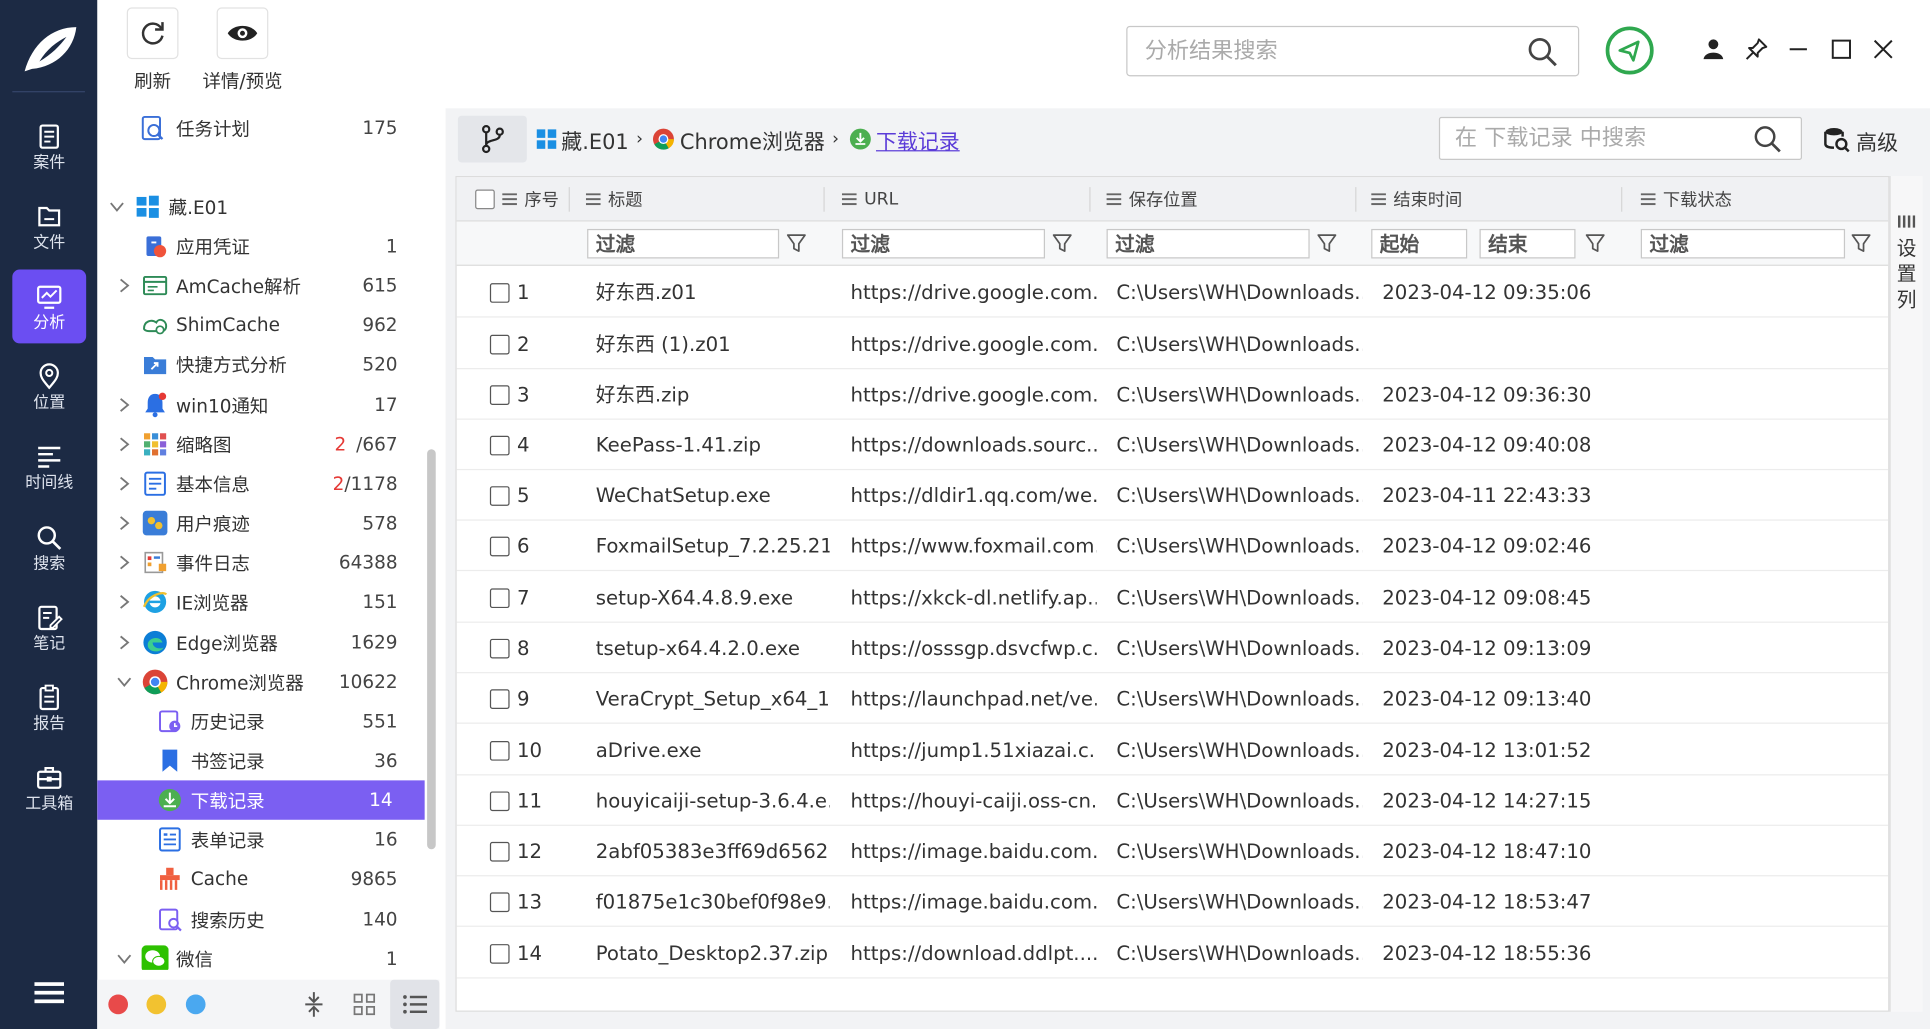 This screenshot has width=1930, height=1029. Describe the element at coordinates (614, 199) in the screenshot. I see `column-header-title: 标题` at that location.